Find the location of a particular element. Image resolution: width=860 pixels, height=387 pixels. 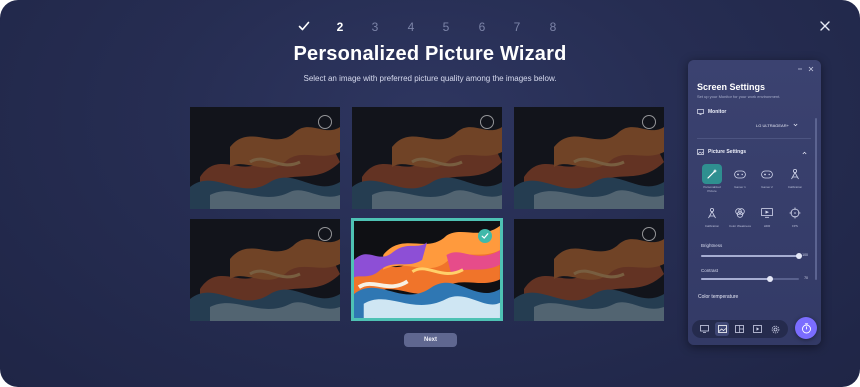

step-1-done is located at coordinates (304, 25).